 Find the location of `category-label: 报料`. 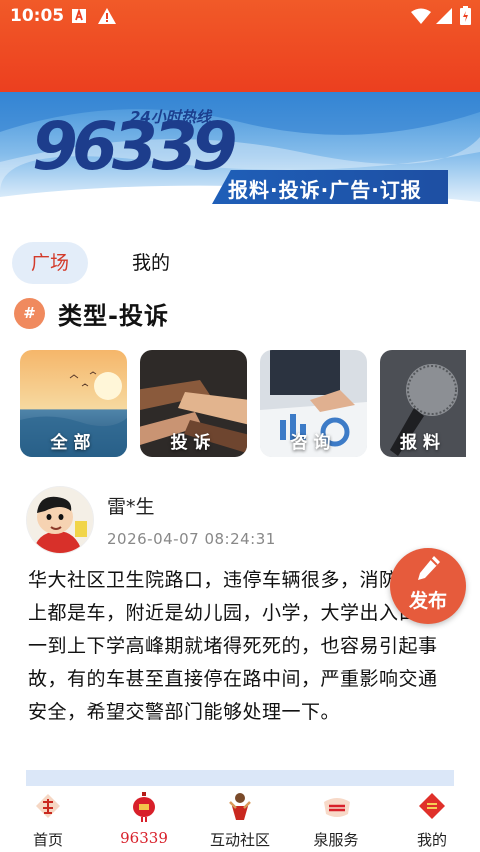

category-label: 报料 is located at coordinates (423, 443).